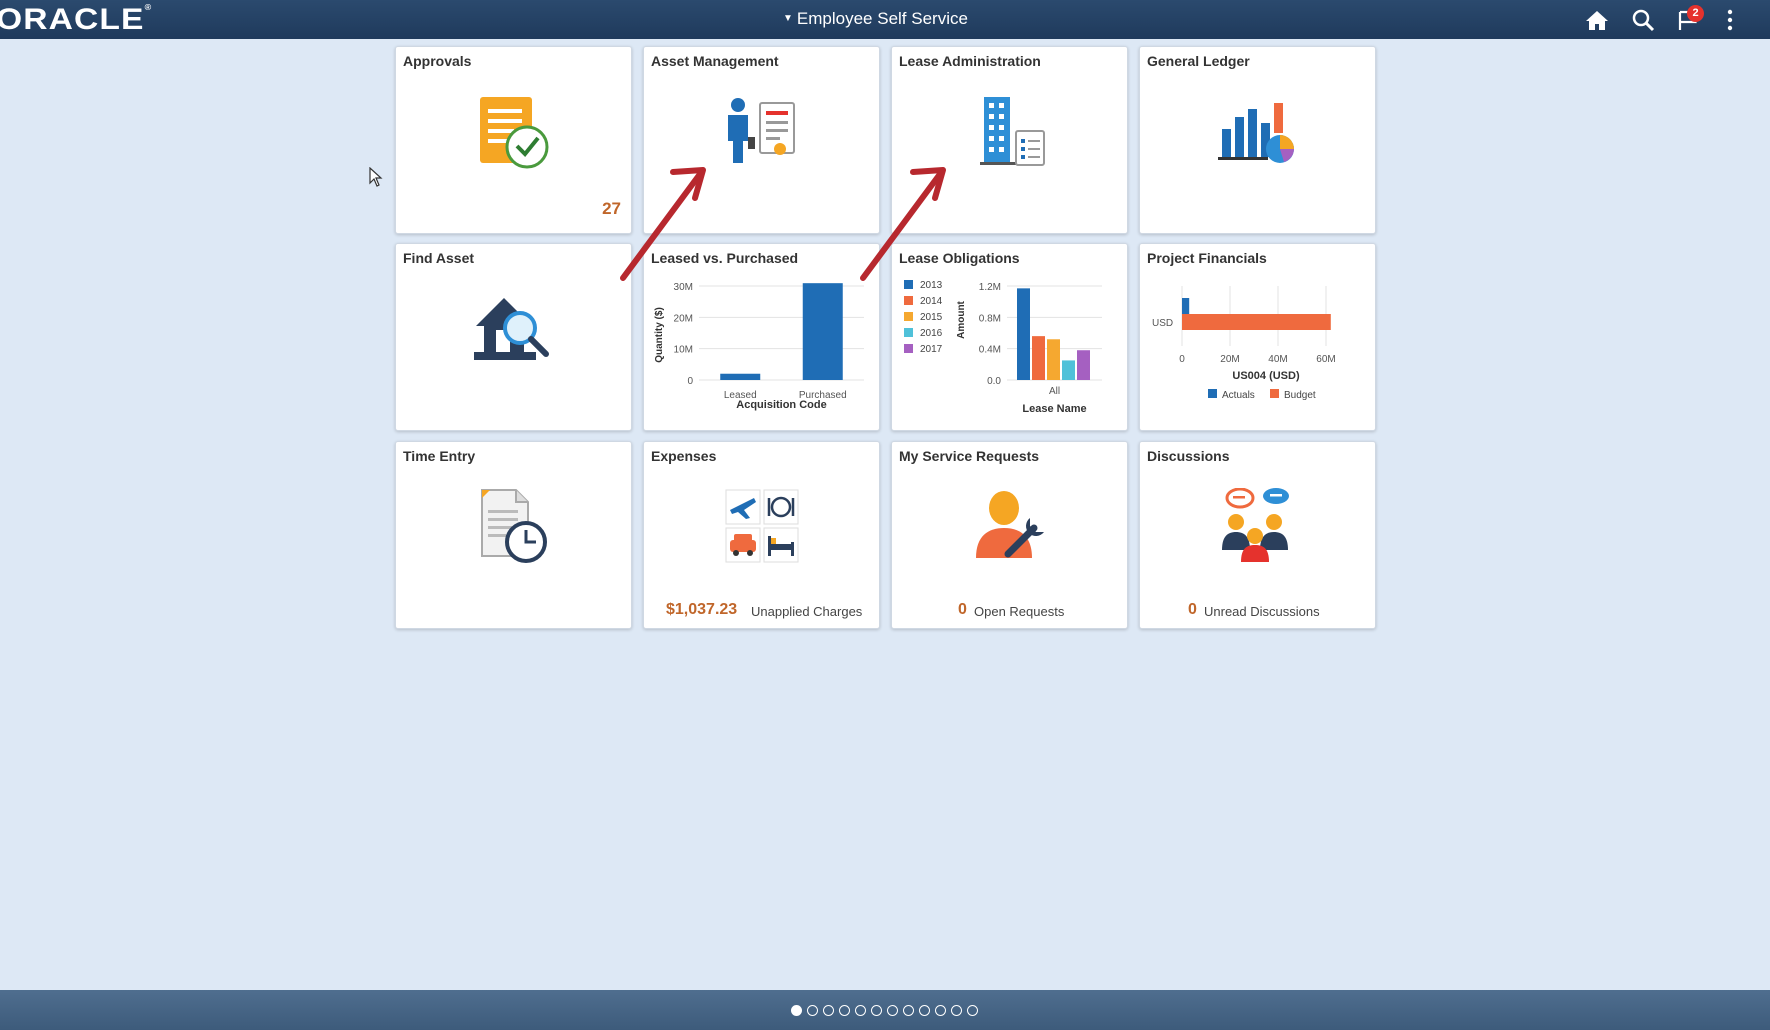  Describe the element at coordinates (1054, 391) in the screenshot. I see `x-tick-label: All` at that location.